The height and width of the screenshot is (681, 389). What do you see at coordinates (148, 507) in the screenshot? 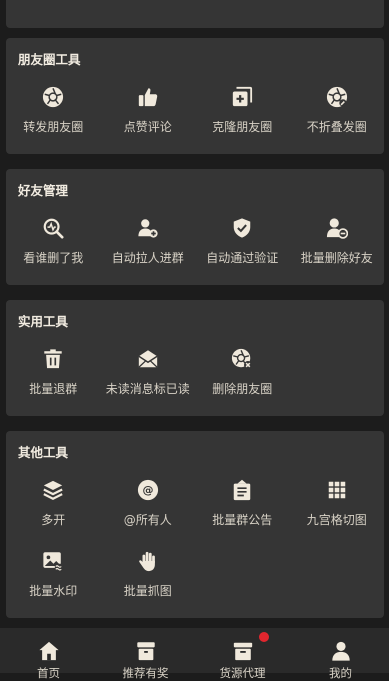
I see `mention-all-button: @ @所有人` at bounding box center [148, 507].